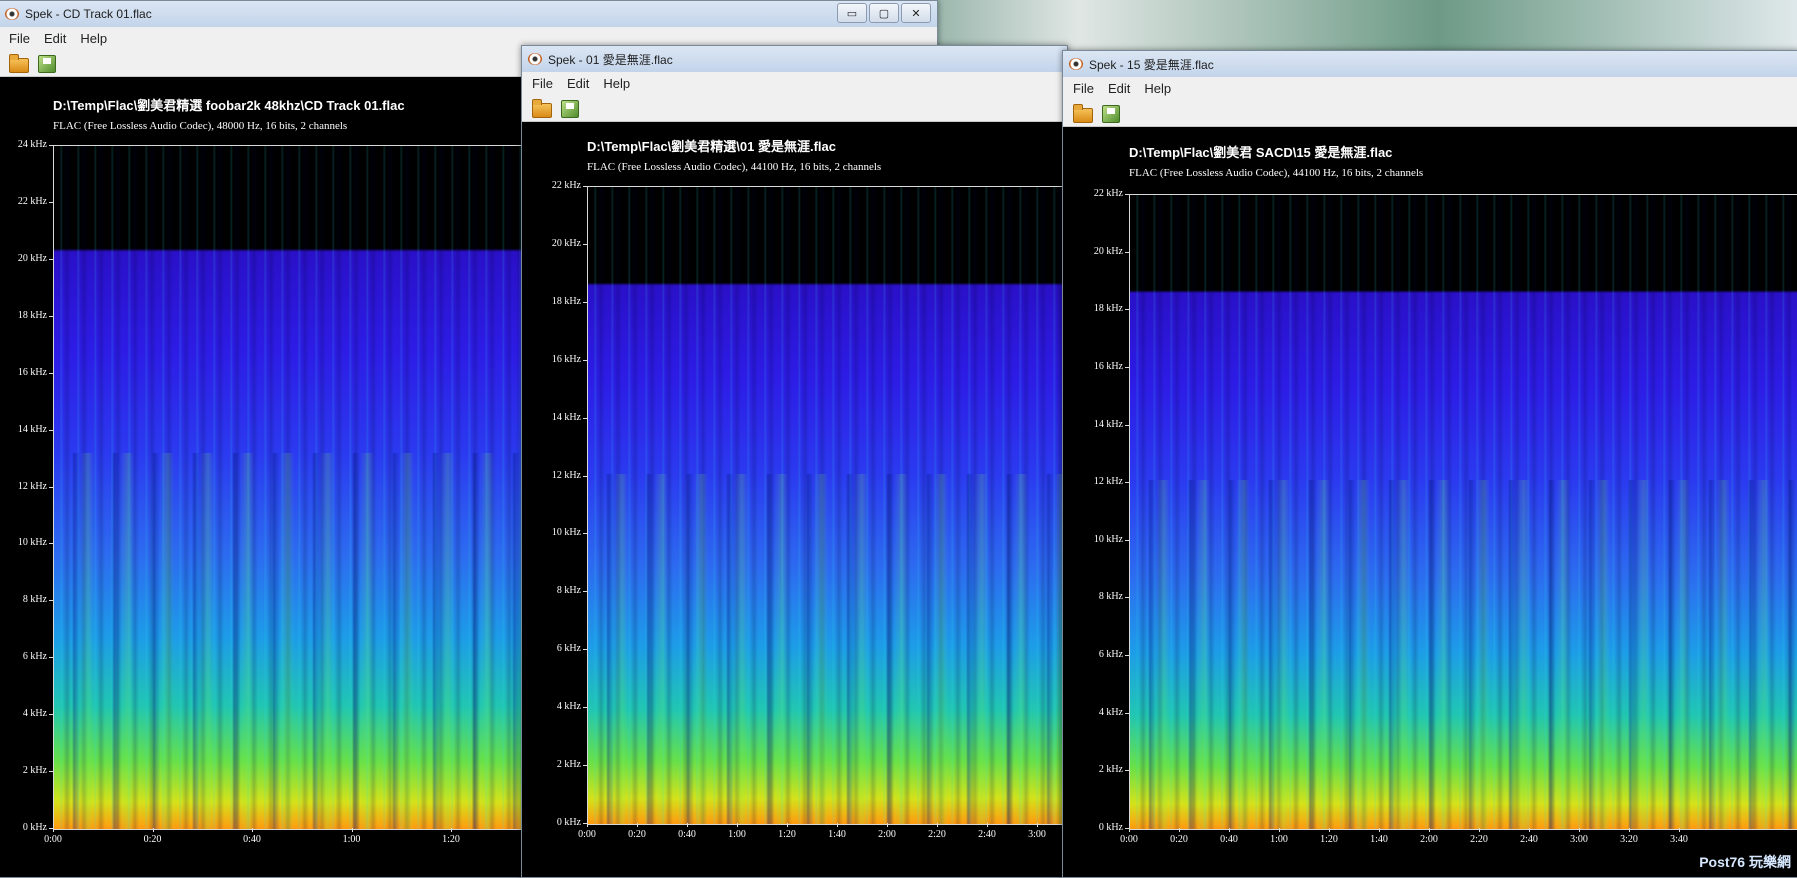 The height and width of the screenshot is (878, 1797). Describe the element at coordinates (711, 146) in the screenshot. I see `file-path-title: D:\Temp\Flac\劉美君精選\01 愛是無涯.flac` at that location.